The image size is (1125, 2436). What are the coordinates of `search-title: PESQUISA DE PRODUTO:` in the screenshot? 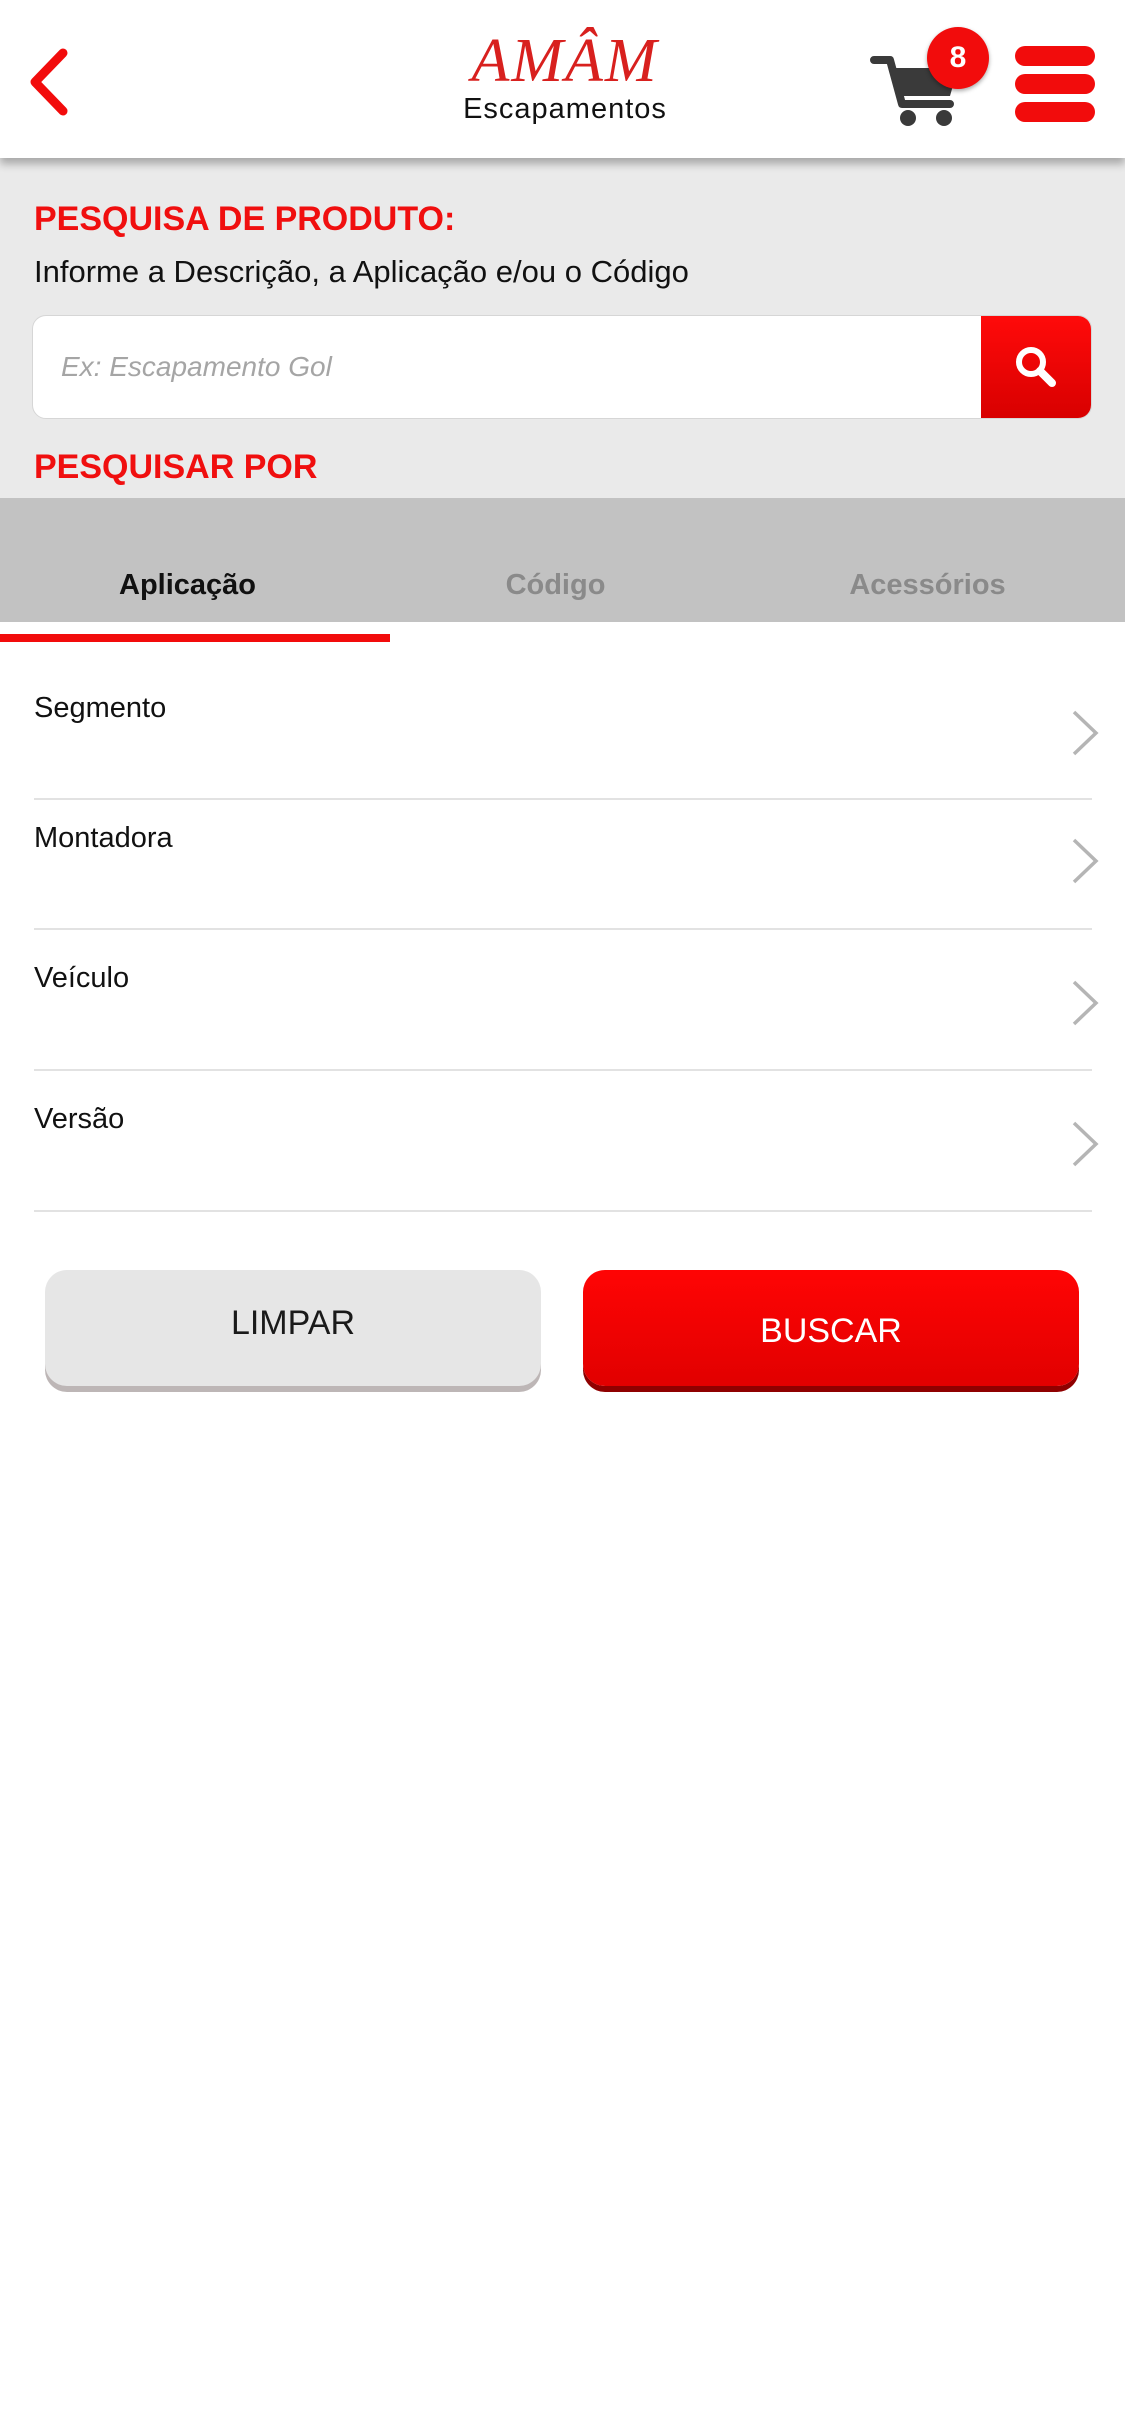 It's located at (245, 219).